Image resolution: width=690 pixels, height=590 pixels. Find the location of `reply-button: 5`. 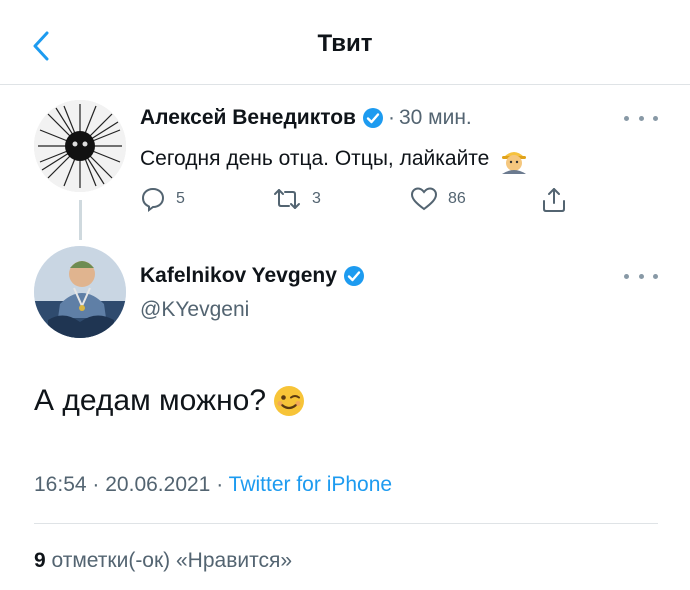

reply-button: 5 is located at coordinates (162, 199).